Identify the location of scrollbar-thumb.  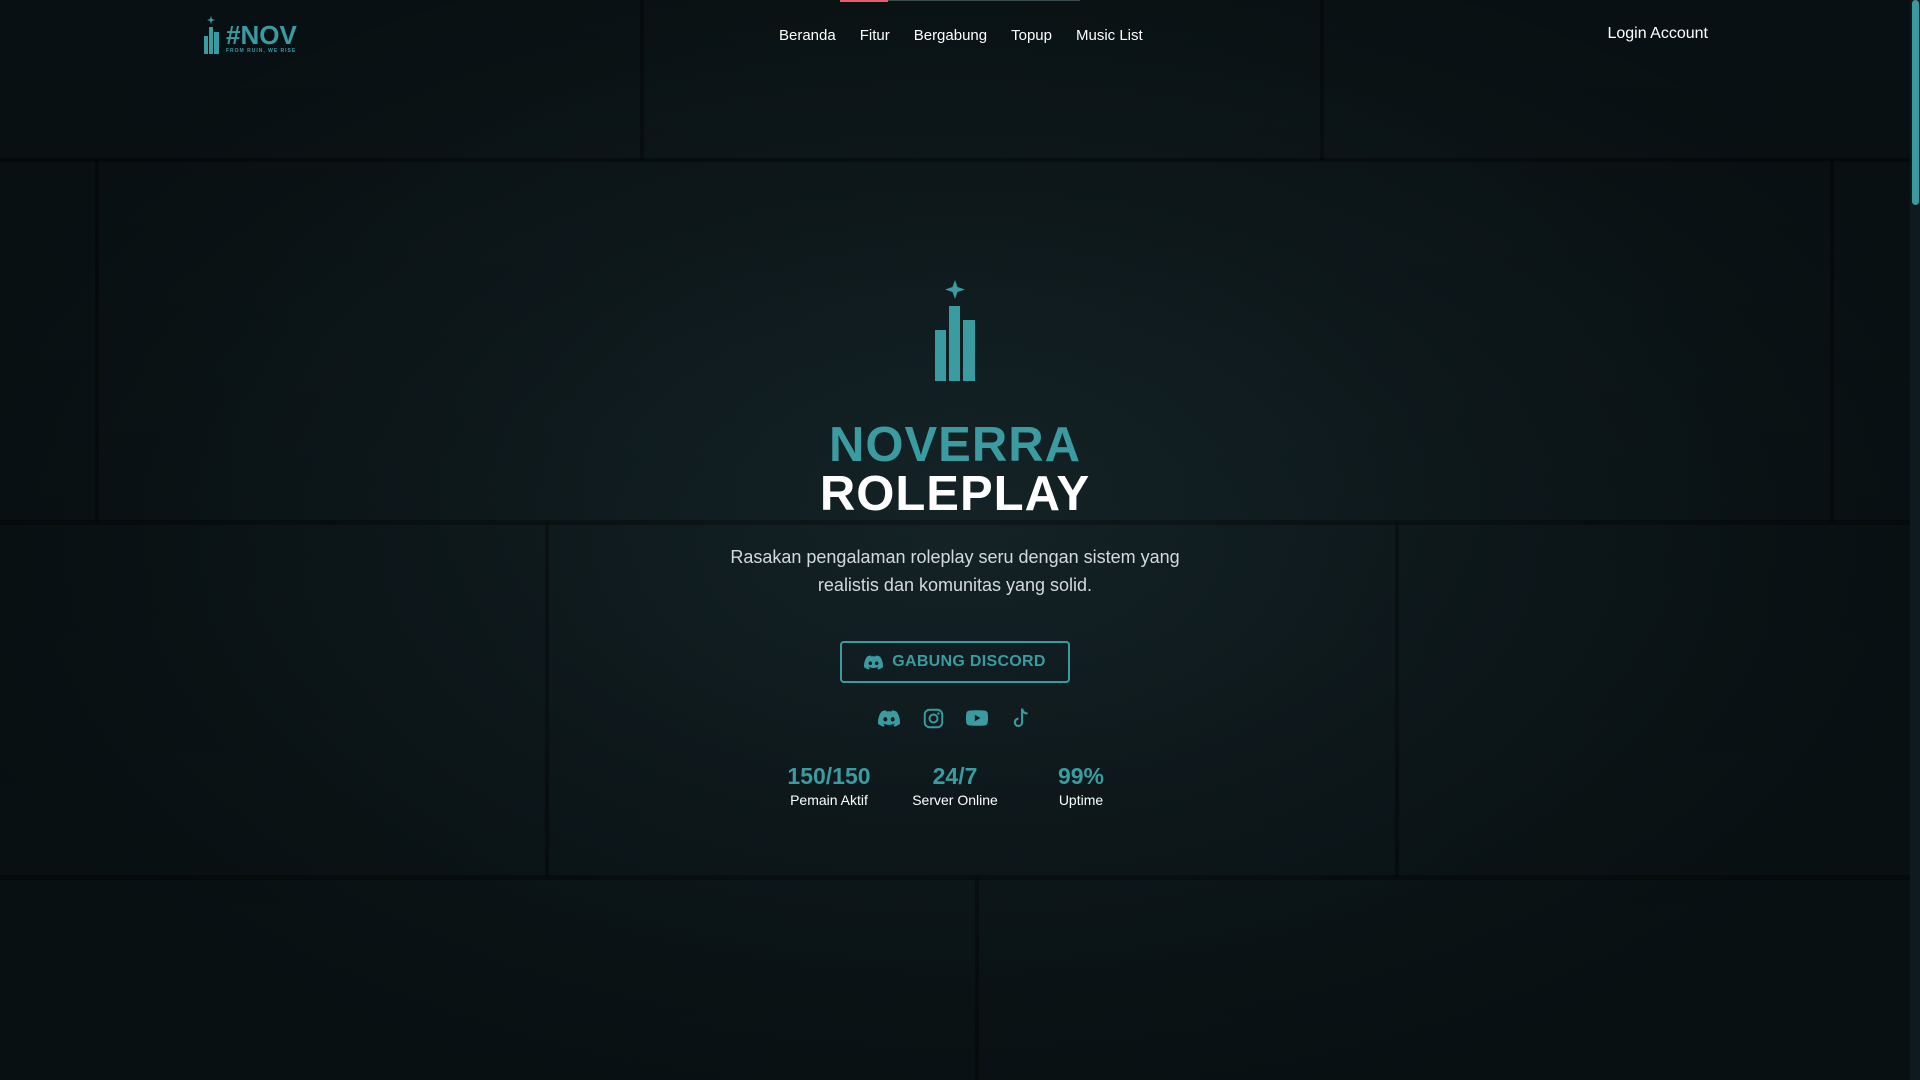
(1915, 102).